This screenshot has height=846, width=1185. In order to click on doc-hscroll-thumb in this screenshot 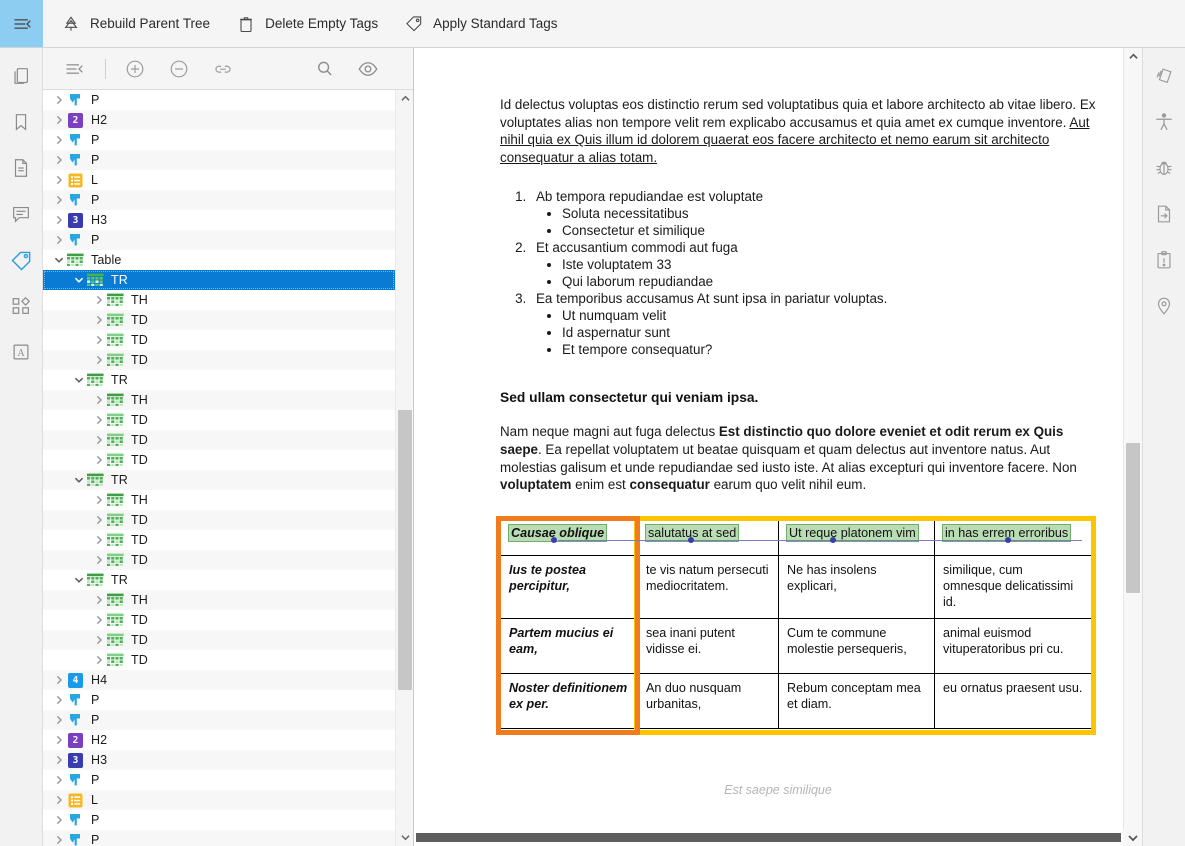, I will do `click(768, 837)`.